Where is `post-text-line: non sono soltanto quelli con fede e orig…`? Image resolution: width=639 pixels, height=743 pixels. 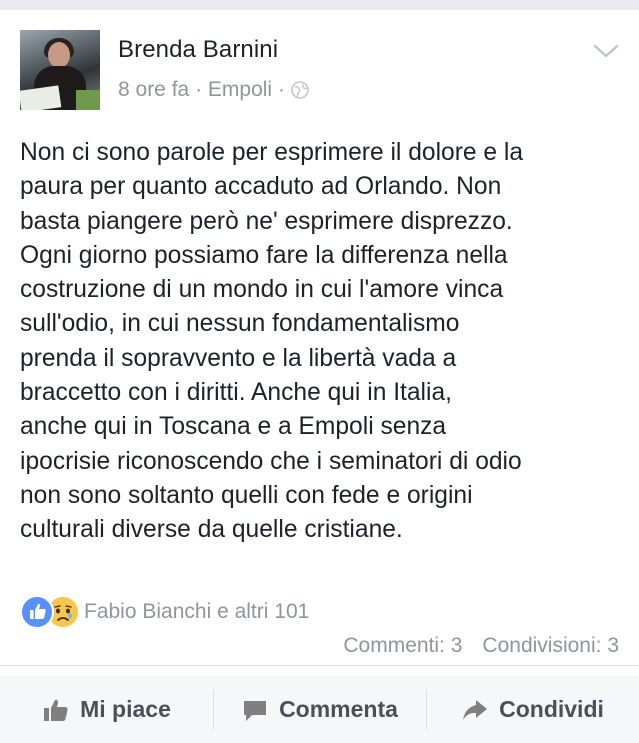 post-text-line: non sono soltanto quelli con fede e orig… is located at coordinates (246, 495).